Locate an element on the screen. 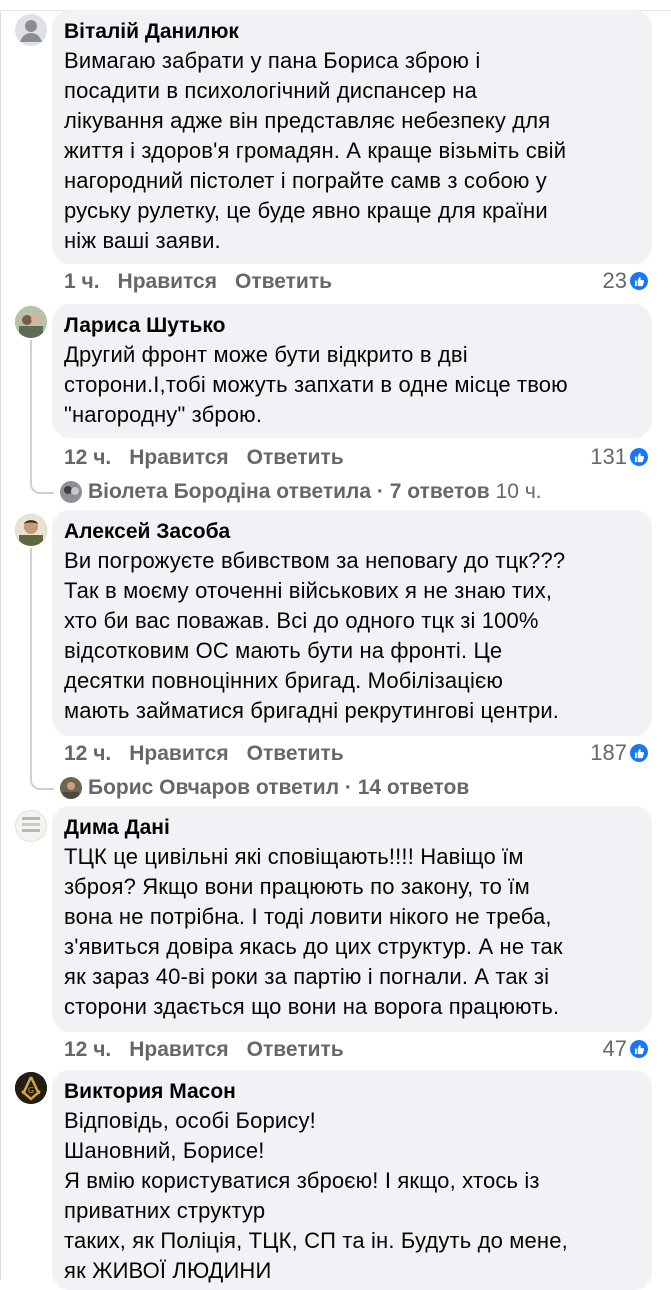 The width and height of the screenshot is (671, 1290). comment-author: Виктория Масон is located at coordinates (352, 1092).